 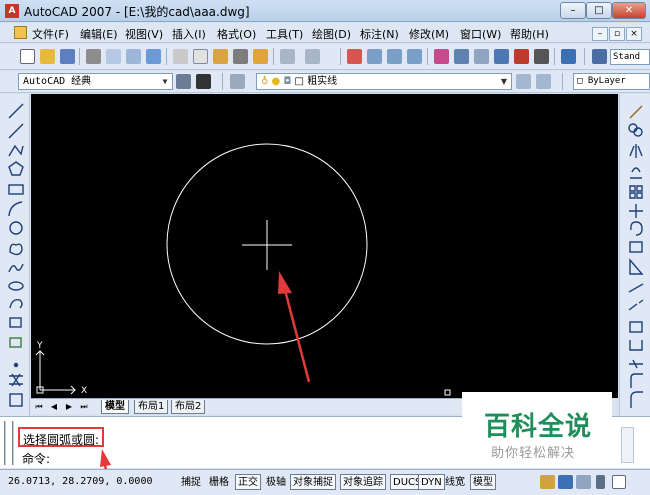 What do you see at coordinates (455, 482) in the screenshot?
I see `lineweight-toggle: 线宽` at bounding box center [455, 482].